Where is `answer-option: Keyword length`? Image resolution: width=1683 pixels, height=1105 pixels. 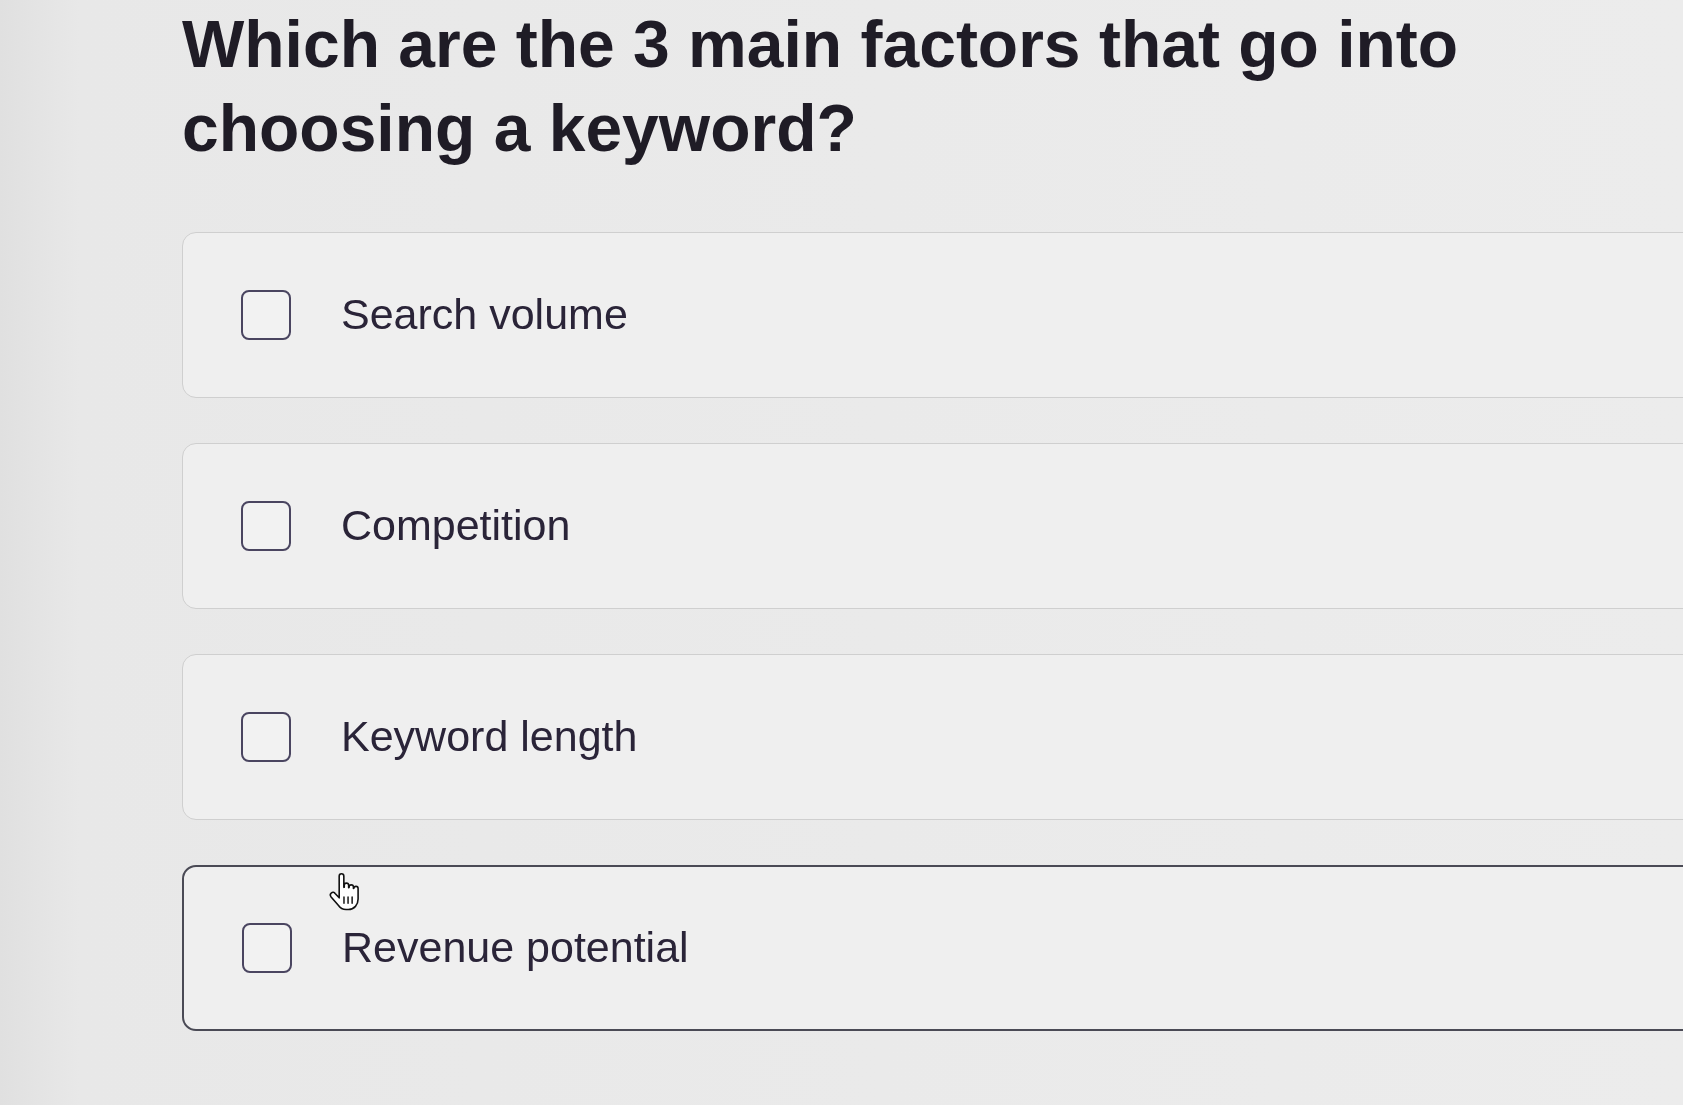
answer-option: Keyword length is located at coordinates (932, 737).